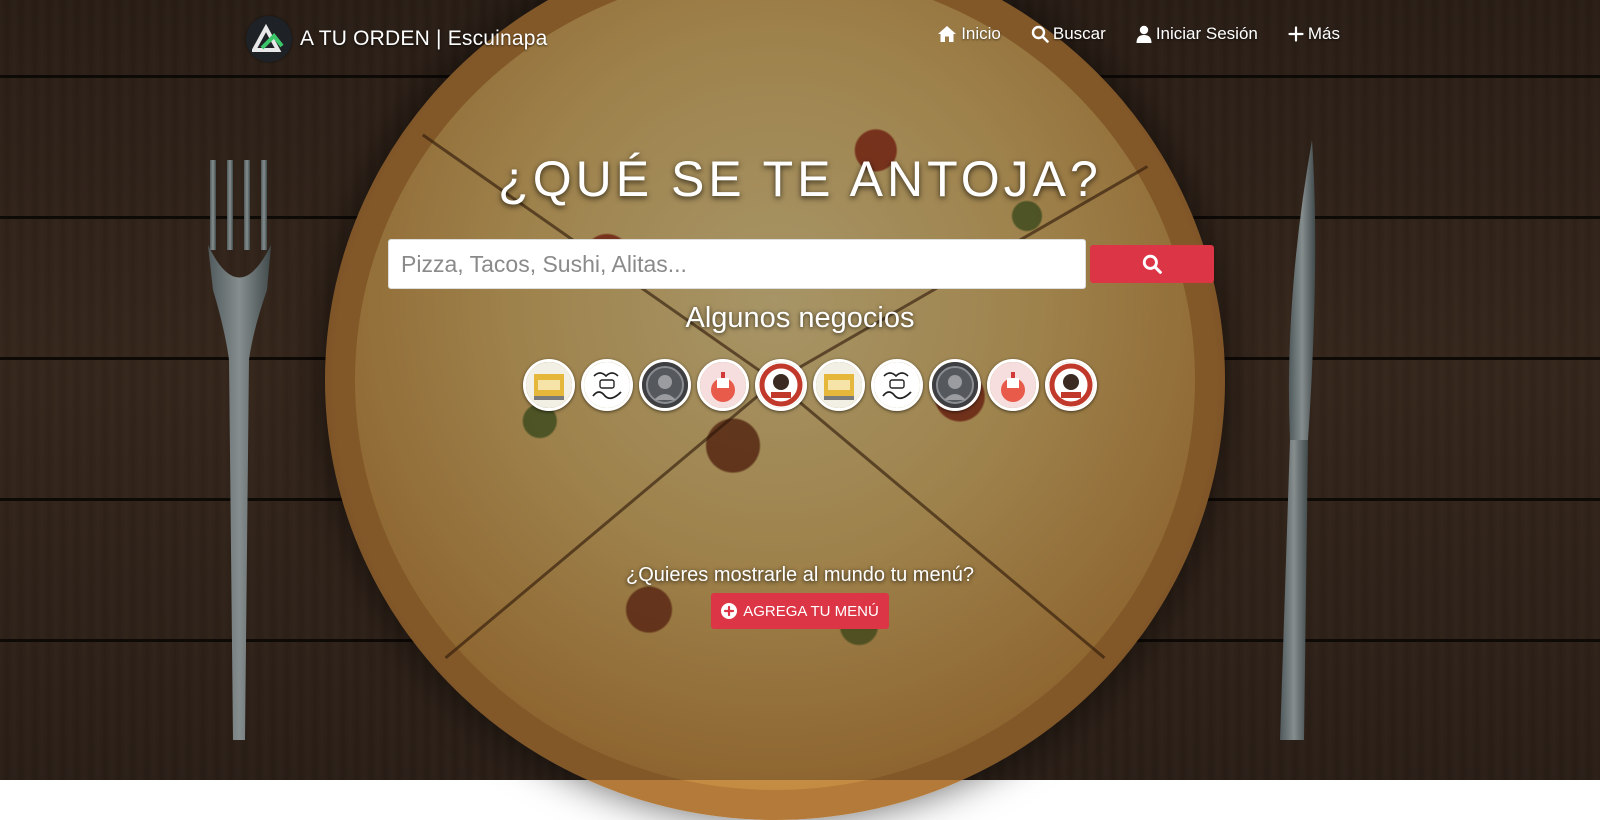  Describe the element at coordinates (269, 39) in the screenshot. I see `brand-logo-icon` at that location.